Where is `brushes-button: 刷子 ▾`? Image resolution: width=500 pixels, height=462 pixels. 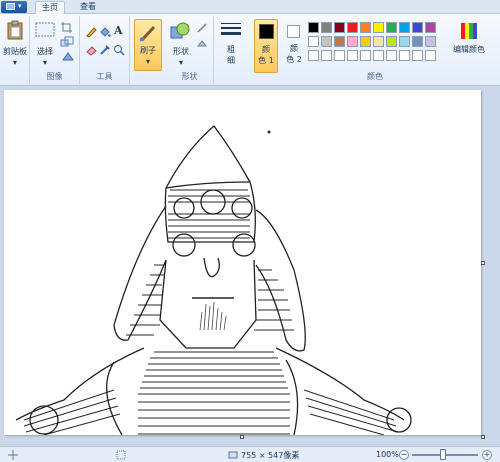
brushes-button: 刷子 ▾ is located at coordinates (148, 45).